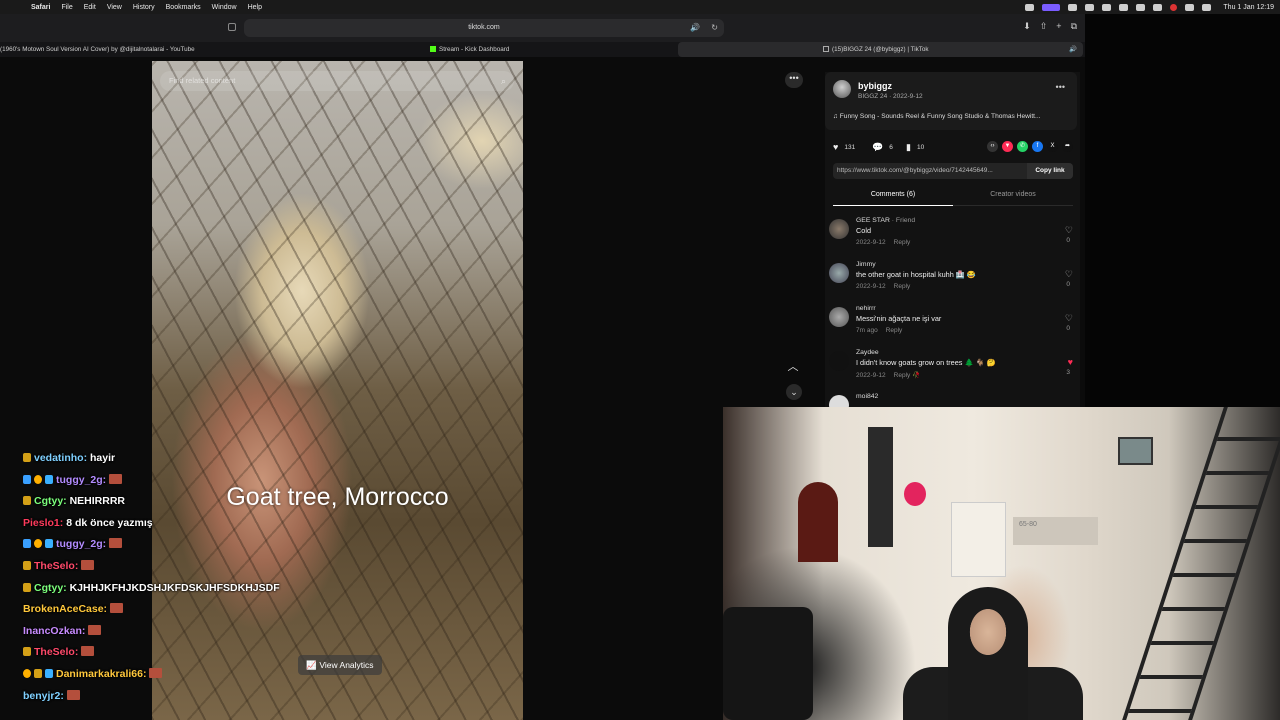  Describe the element at coordinates (1107, 7) in the screenshot. I see `status-record-icon` at that location.